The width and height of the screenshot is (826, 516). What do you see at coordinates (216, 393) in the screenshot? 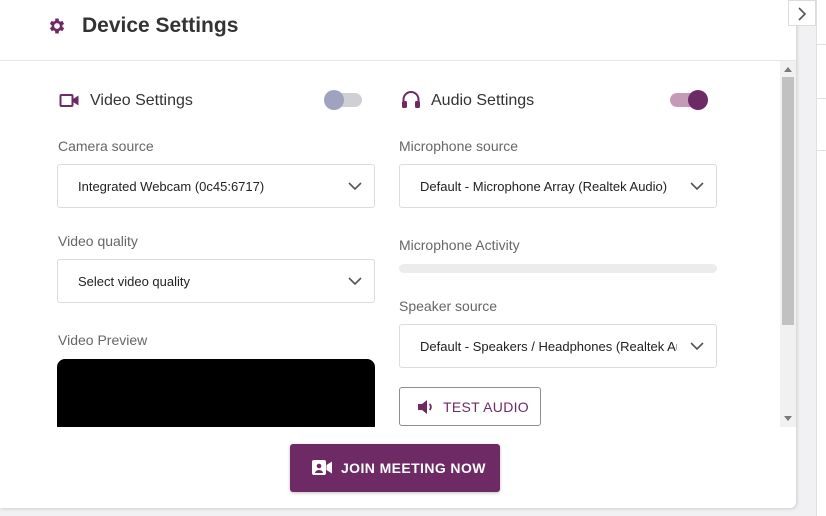
I see `video-preview` at bounding box center [216, 393].